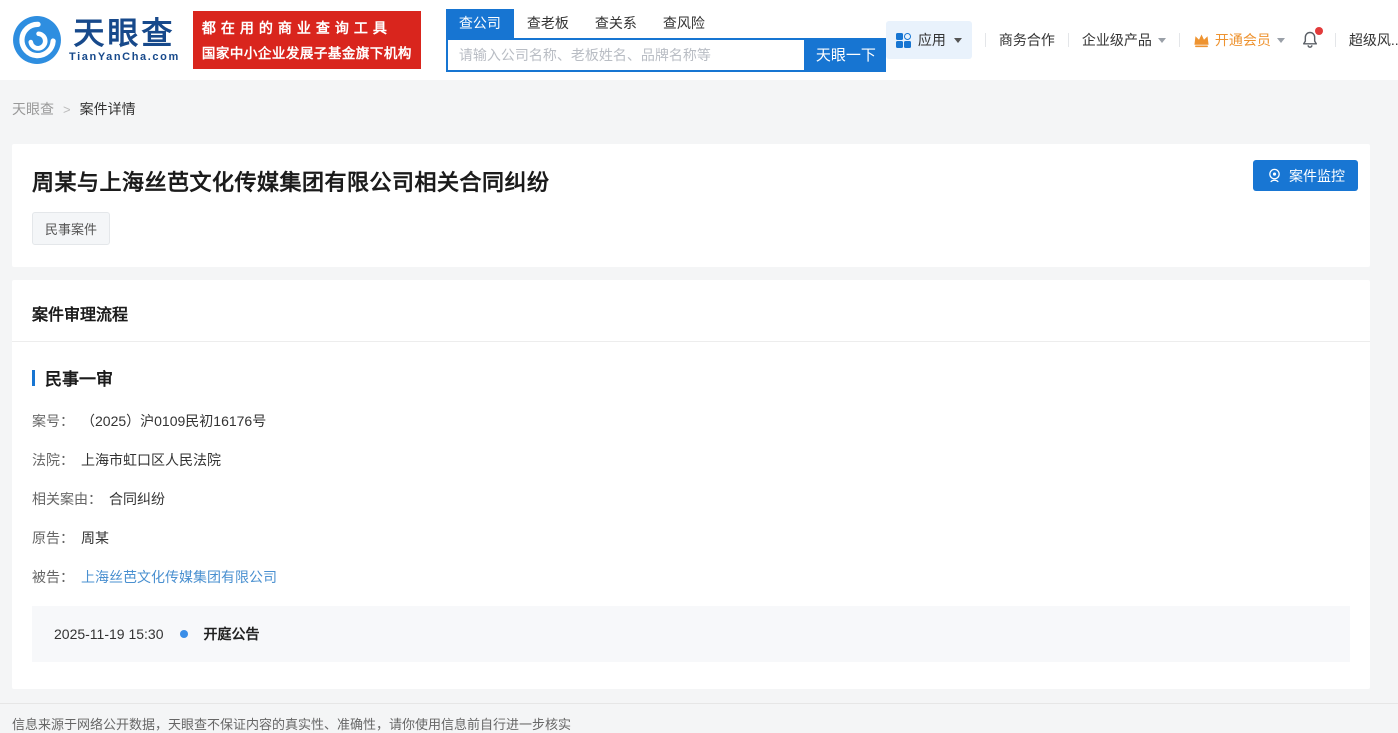 The image size is (1398, 733). What do you see at coordinates (691, 311) in the screenshot?
I see `flow-header: 案件审理流程` at bounding box center [691, 311].